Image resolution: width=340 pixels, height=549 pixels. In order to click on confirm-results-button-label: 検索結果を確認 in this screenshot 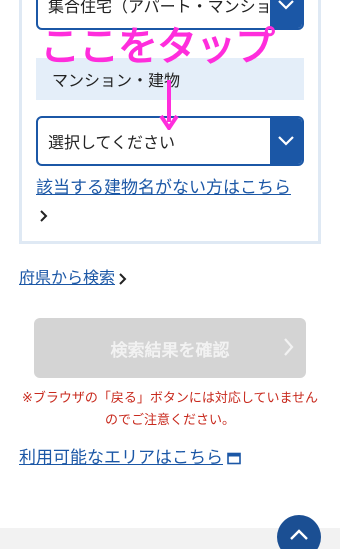, I will do `click(170, 350)`.